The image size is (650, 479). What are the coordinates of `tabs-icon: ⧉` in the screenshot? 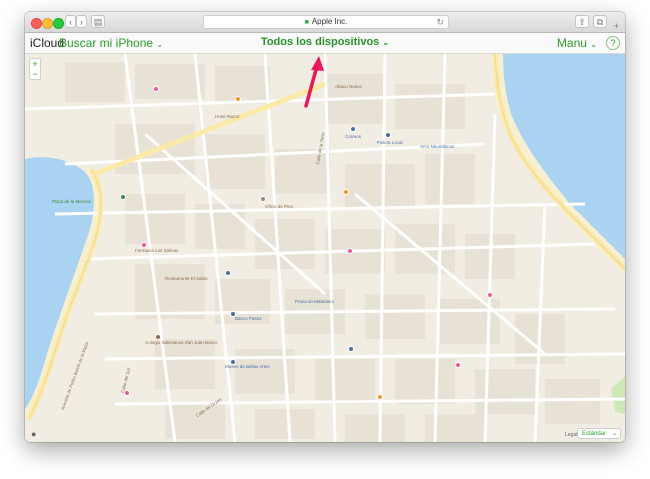 It's located at (600, 21).